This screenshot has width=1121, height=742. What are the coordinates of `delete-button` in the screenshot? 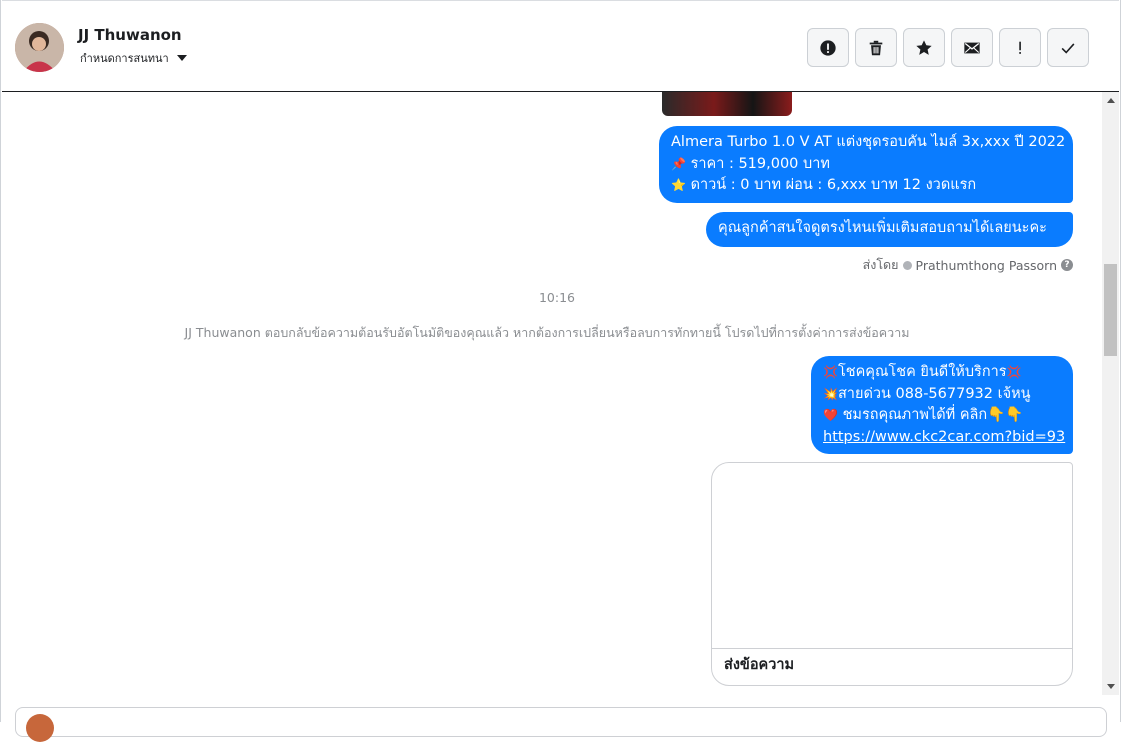 It's located at (876, 47).